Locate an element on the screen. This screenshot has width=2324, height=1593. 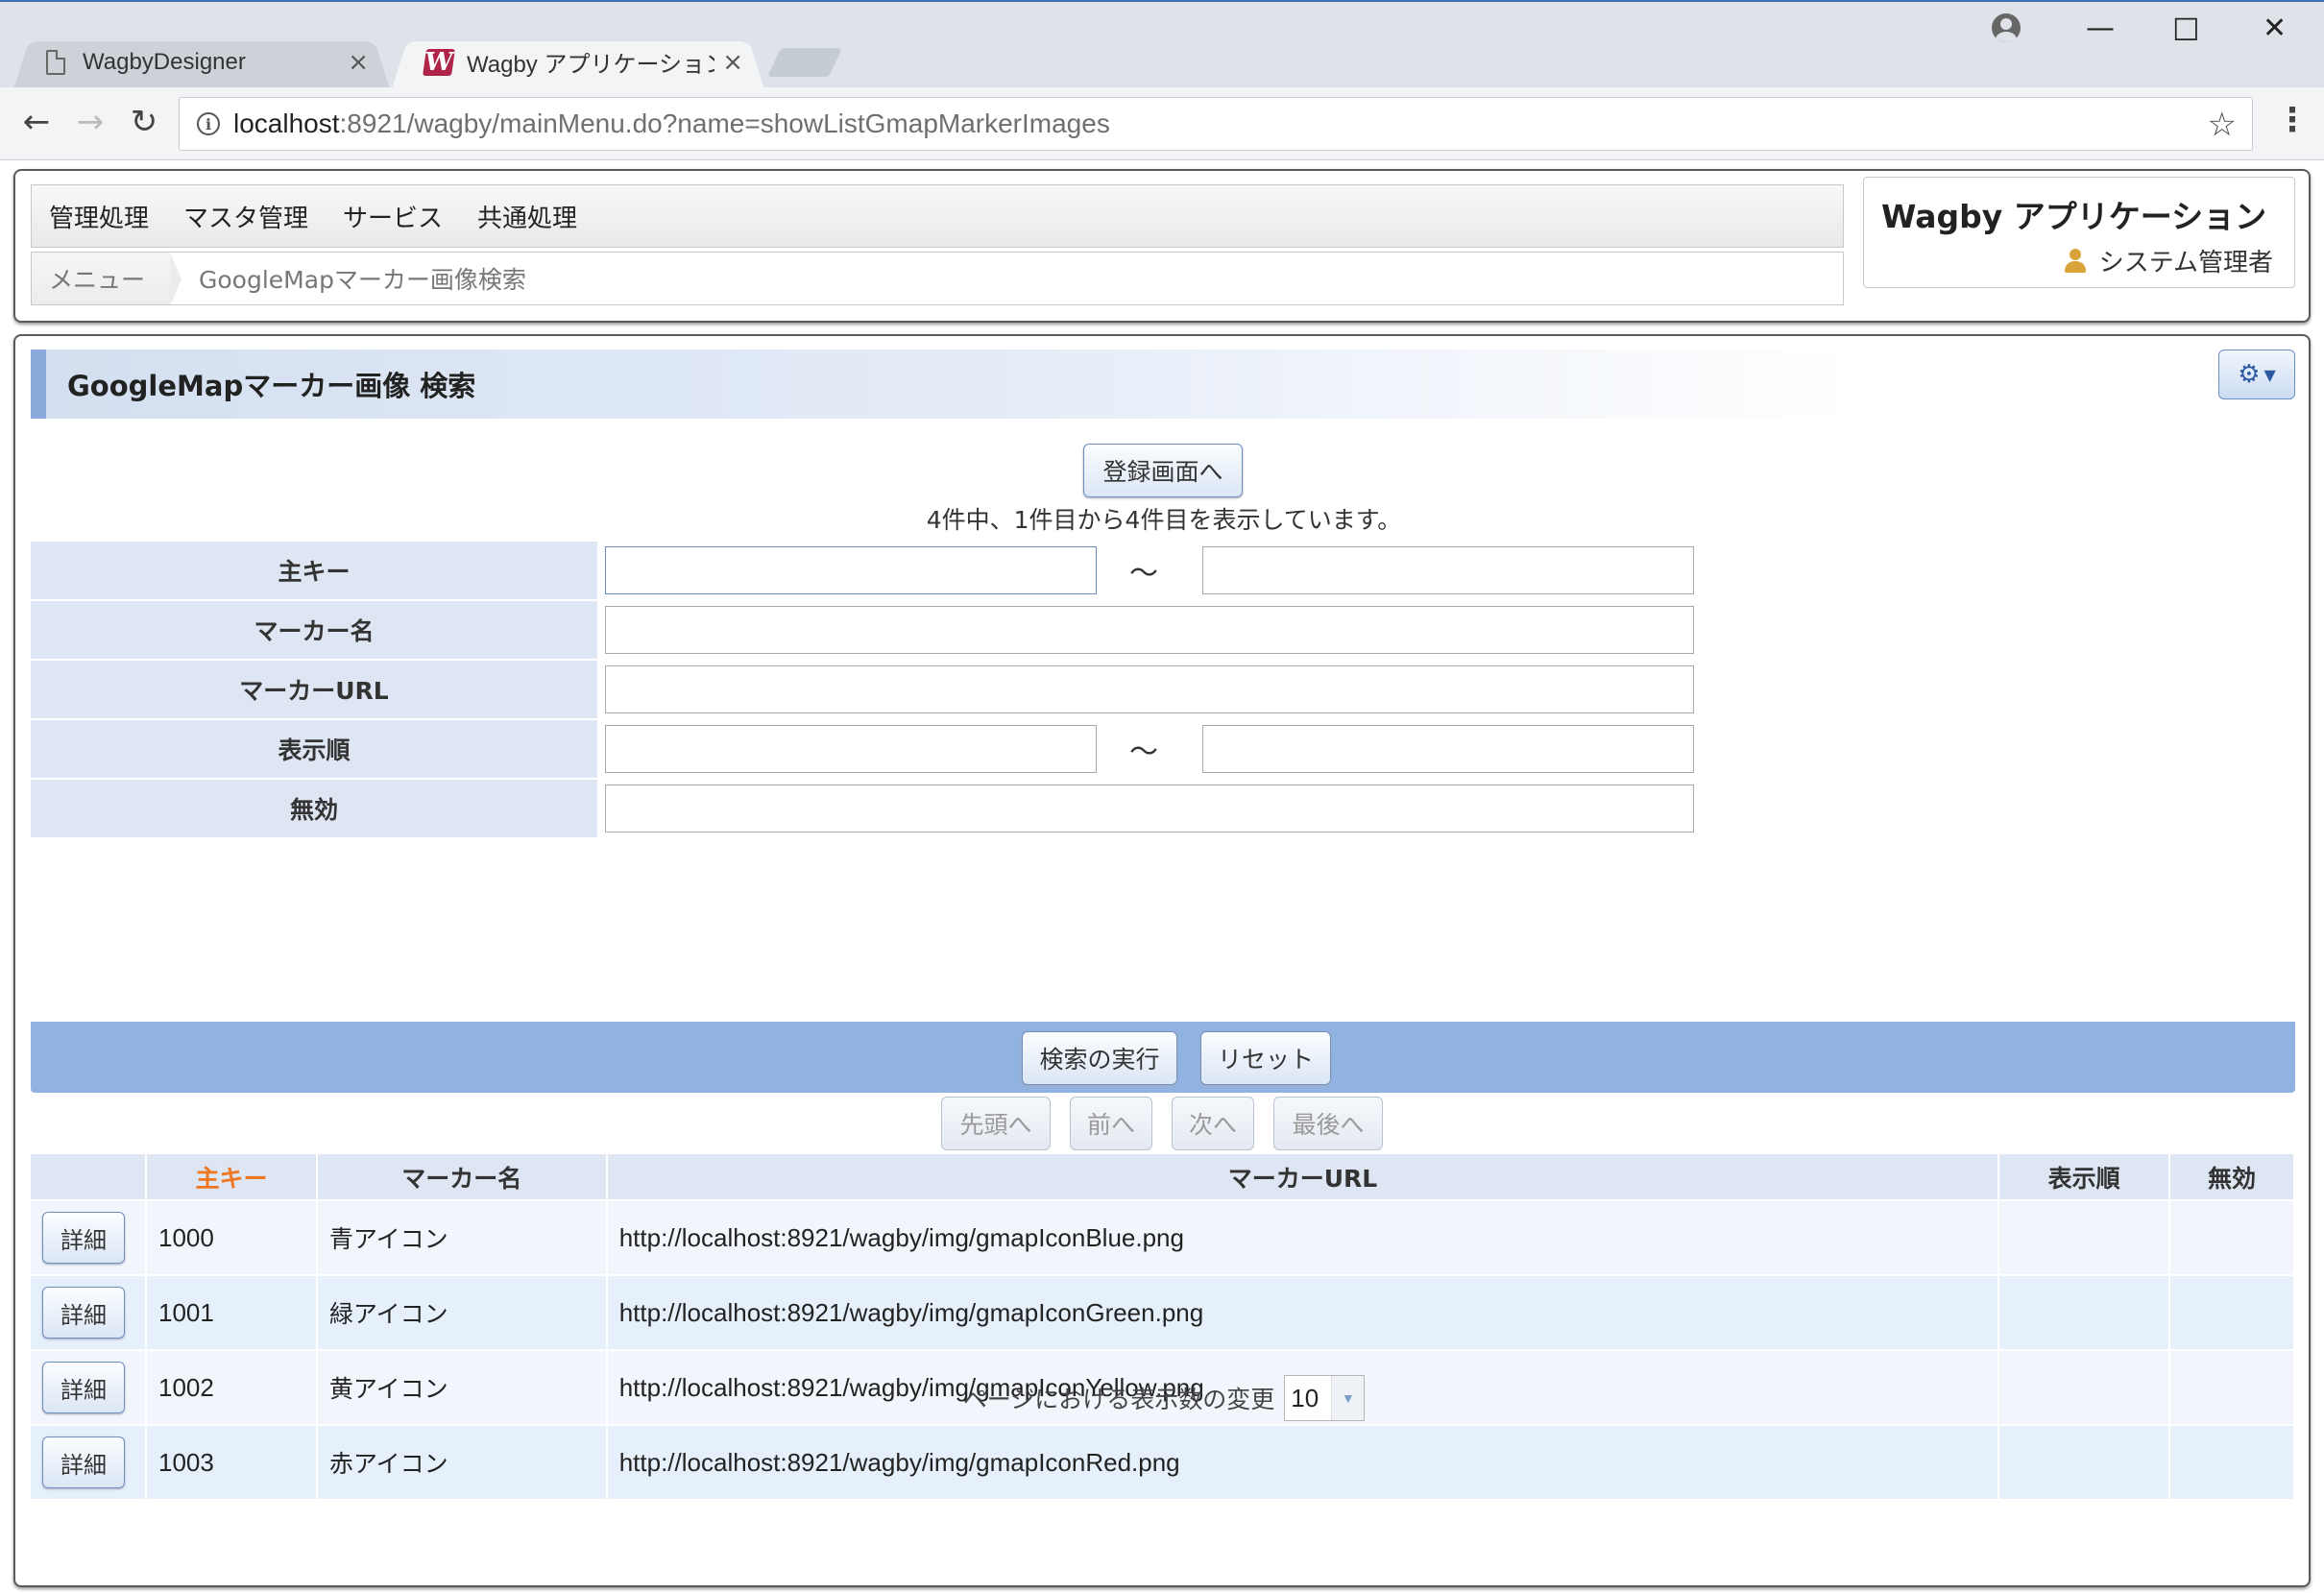
search-action-bar: 検索の実行 リセット is located at coordinates (1163, 1057).